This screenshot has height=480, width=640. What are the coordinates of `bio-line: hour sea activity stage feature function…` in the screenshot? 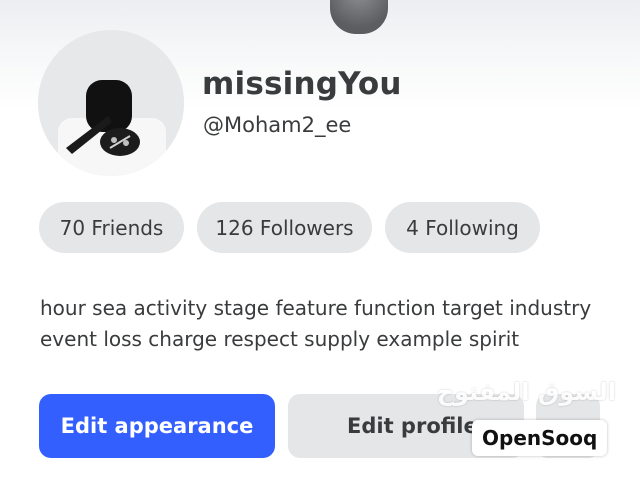 It's located at (316, 308).